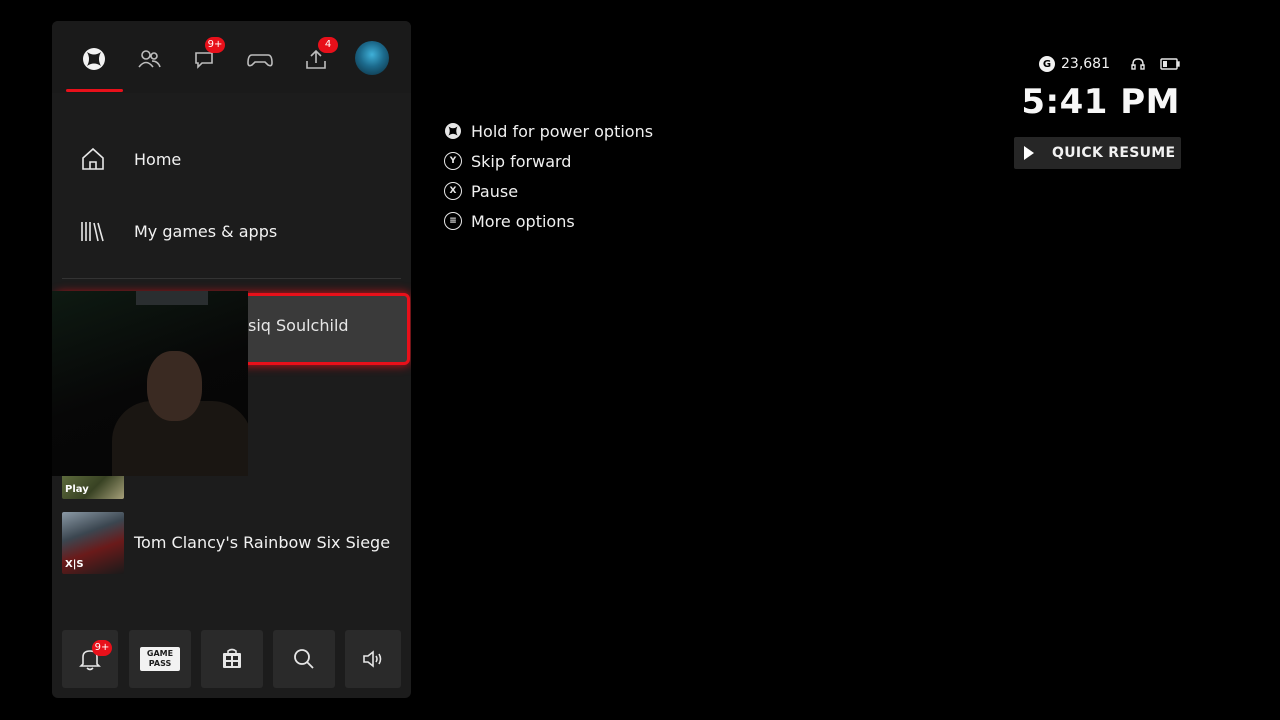 The width and height of the screenshot is (1280, 720). I want to click on y-button-icon: Y, so click(453, 161).